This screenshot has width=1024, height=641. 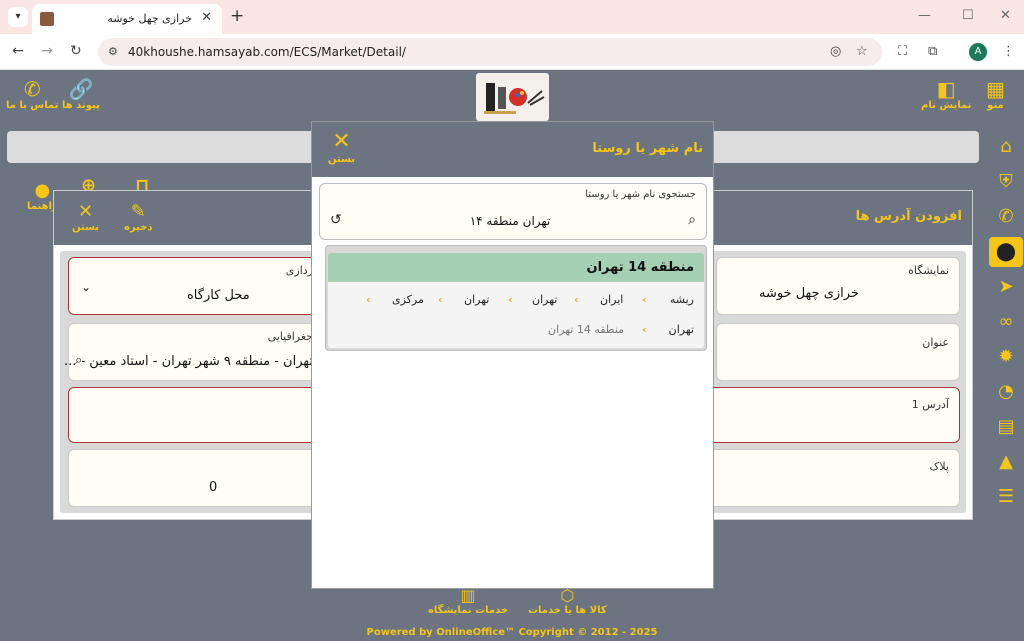 What do you see at coordinates (928, 270) in the screenshot?
I see `showroom-label: نمایشگاه` at bounding box center [928, 270].